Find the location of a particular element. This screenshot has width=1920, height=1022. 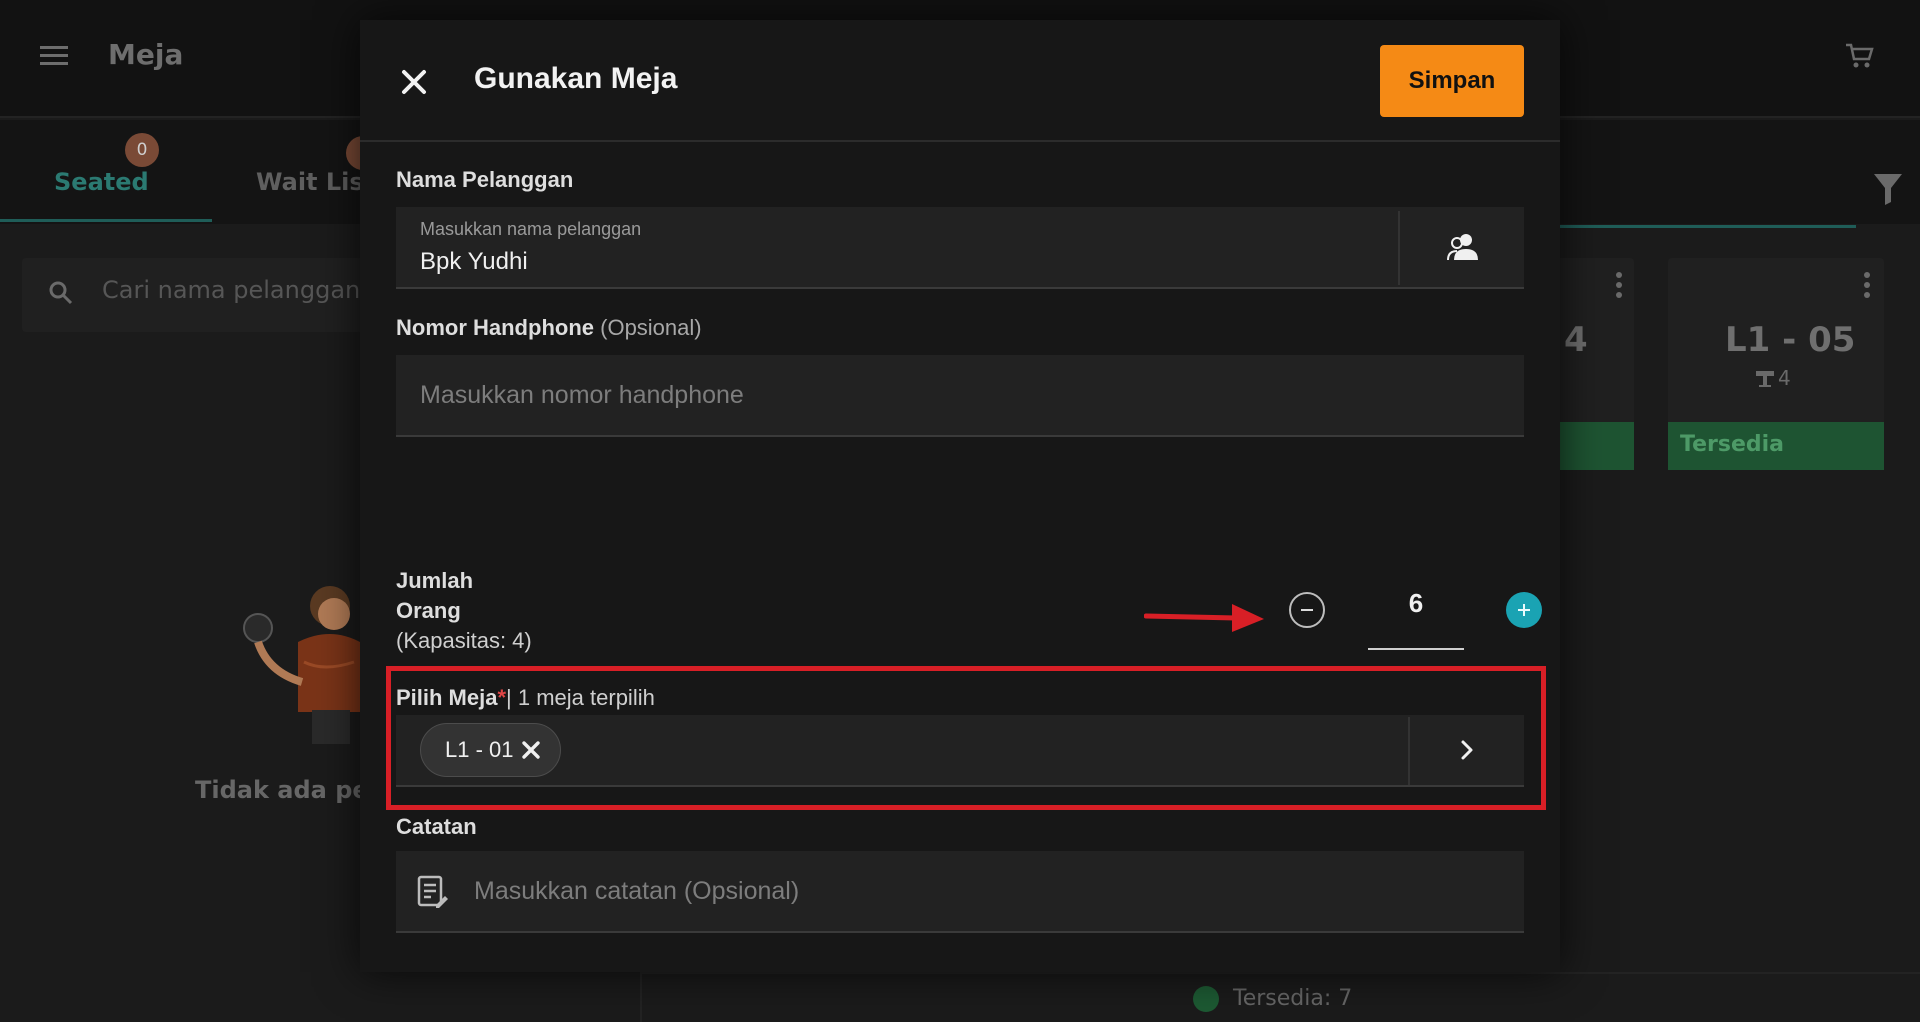

chevron-right-icon is located at coordinates (1467, 750).